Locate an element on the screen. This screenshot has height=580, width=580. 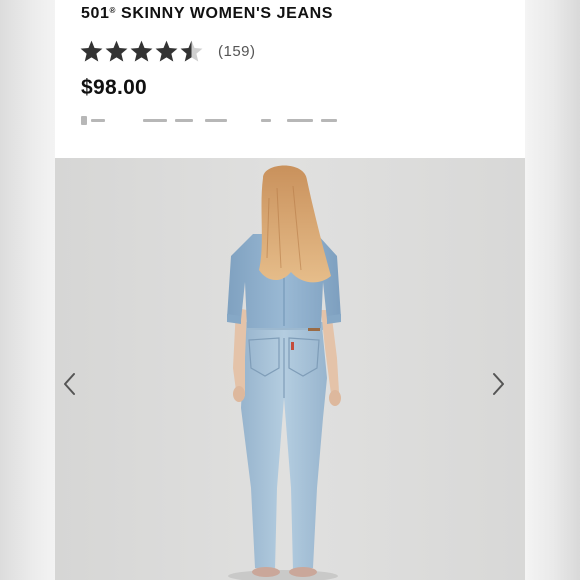
right-margin is located at coordinates (552, 290).